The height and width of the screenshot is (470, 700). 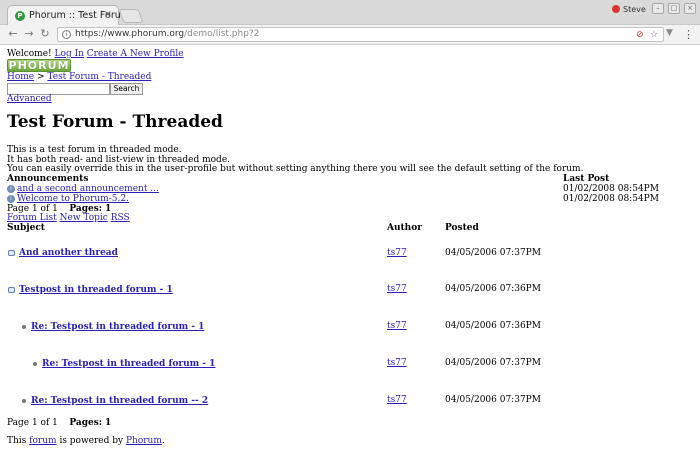 I want to click on url-path: /demo/list.php?2, so click(x=222, y=34).